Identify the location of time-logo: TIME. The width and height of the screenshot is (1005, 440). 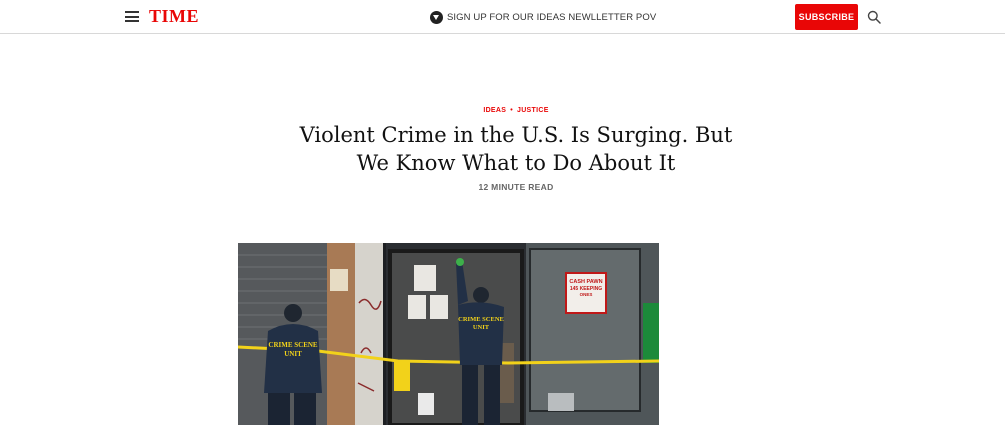
(174, 16).